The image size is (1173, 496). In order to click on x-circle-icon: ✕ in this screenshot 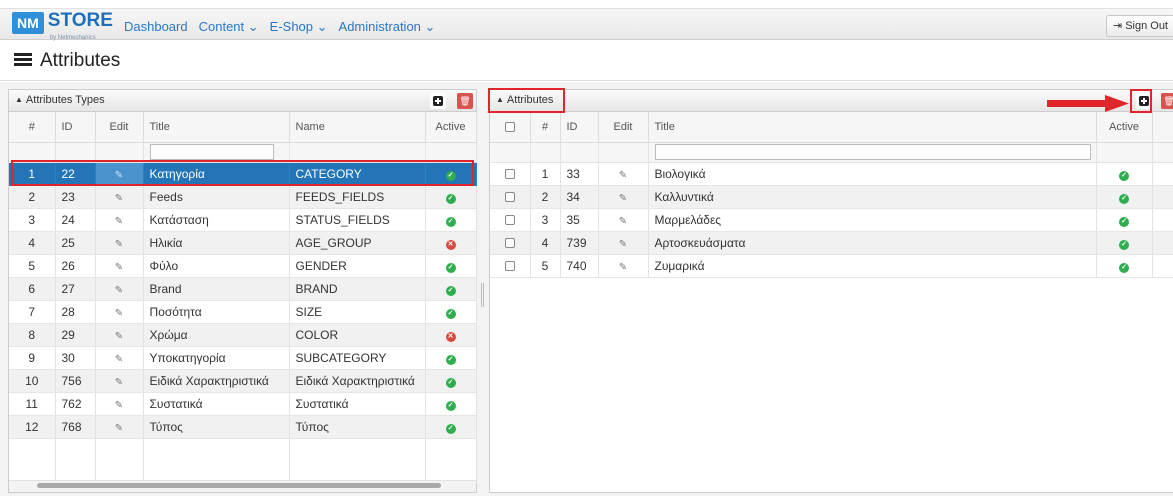, I will do `click(450, 245)`.